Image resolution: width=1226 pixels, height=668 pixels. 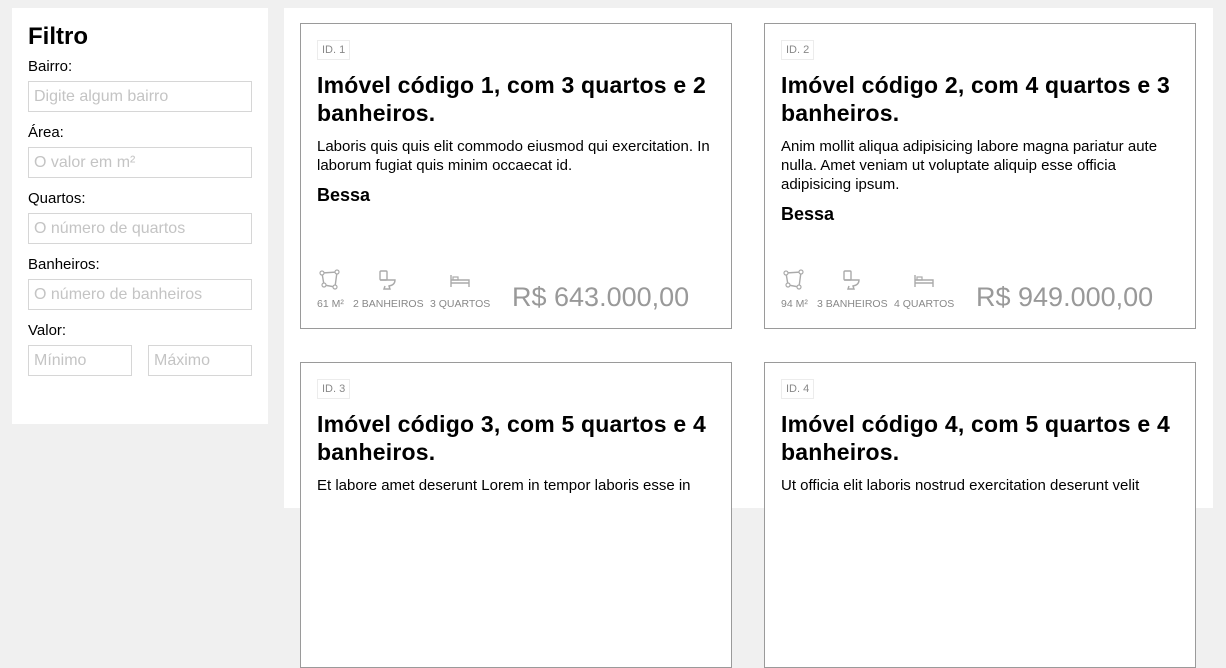 What do you see at coordinates (57, 198) in the screenshot?
I see `quartos-label: Quartos:` at bounding box center [57, 198].